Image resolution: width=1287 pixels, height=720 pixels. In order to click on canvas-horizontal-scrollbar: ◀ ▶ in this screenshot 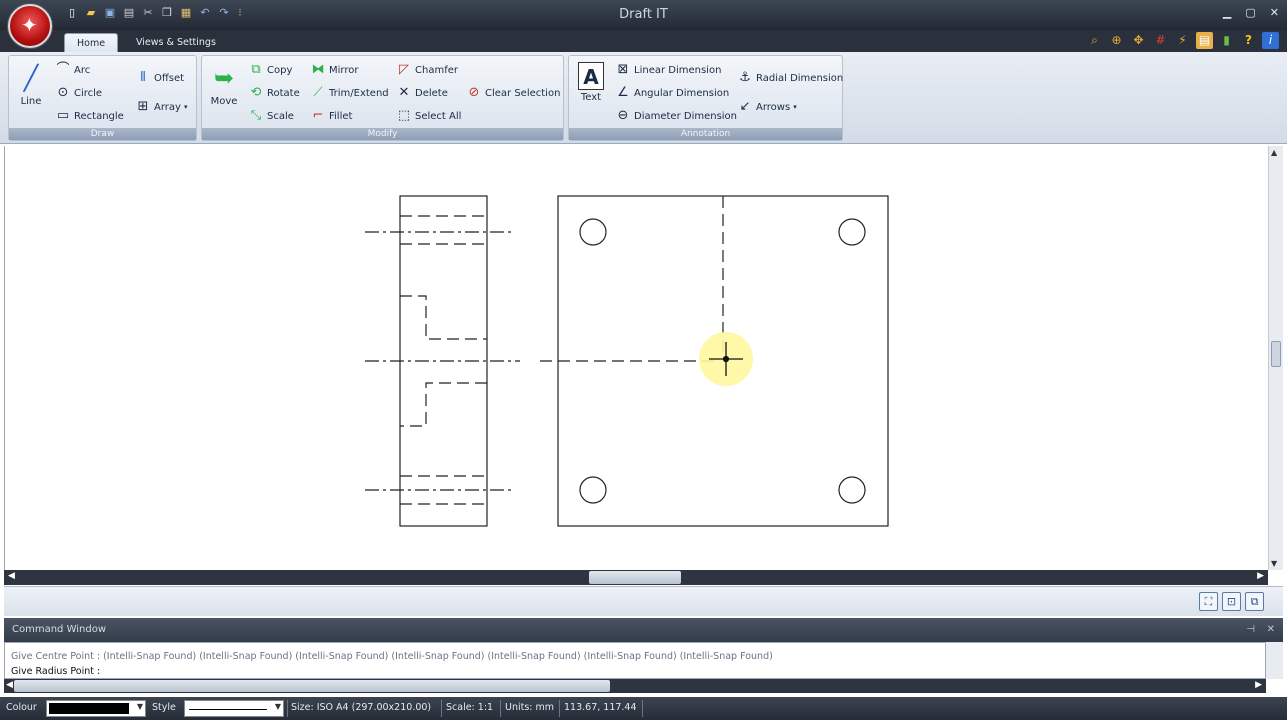, I will do `click(636, 577)`.